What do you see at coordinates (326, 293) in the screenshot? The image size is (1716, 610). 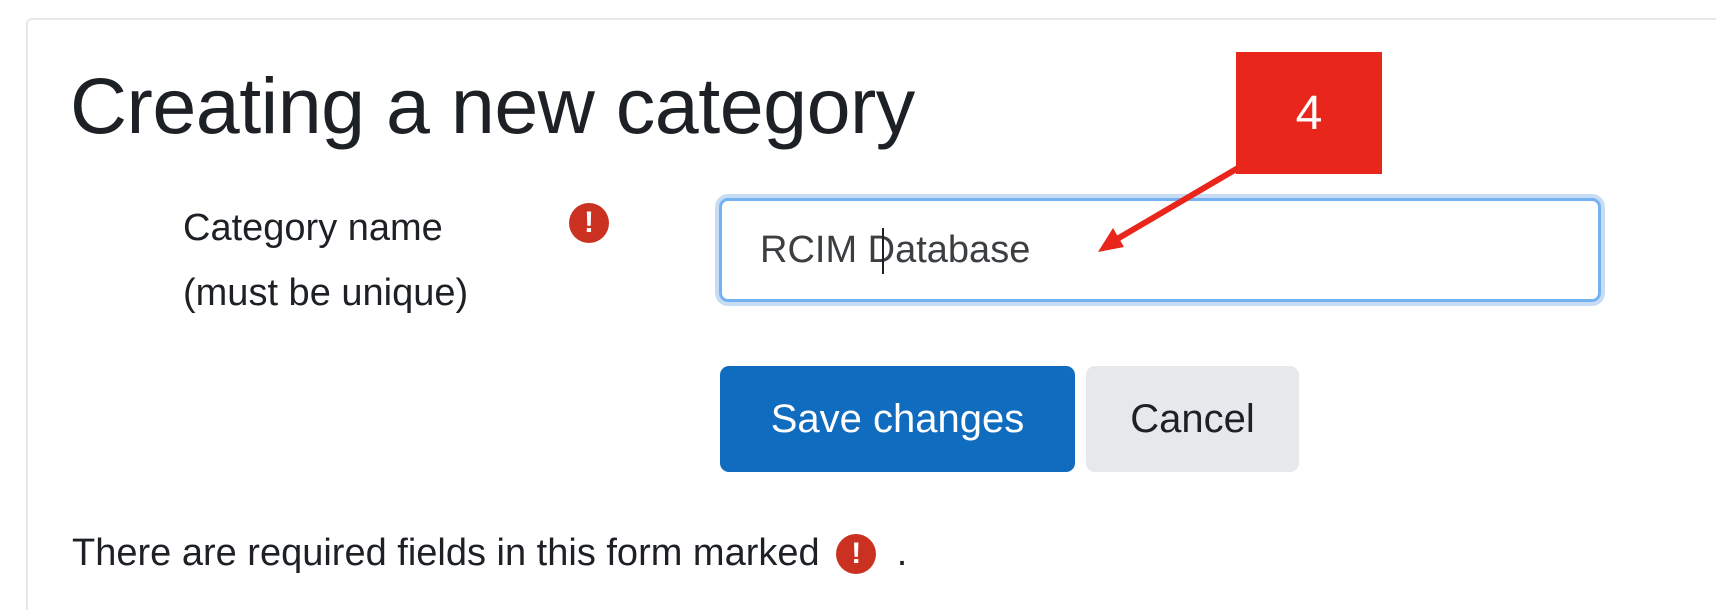 I see `category-name-label-line2: (must be unique)` at bounding box center [326, 293].